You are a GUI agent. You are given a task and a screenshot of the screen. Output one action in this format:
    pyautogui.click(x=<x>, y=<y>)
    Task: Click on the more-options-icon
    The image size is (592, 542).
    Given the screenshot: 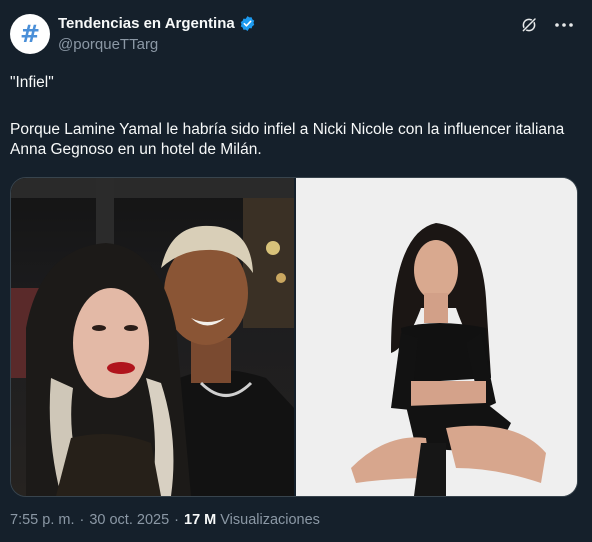 What is the action you would take?
    pyautogui.click(x=564, y=25)
    